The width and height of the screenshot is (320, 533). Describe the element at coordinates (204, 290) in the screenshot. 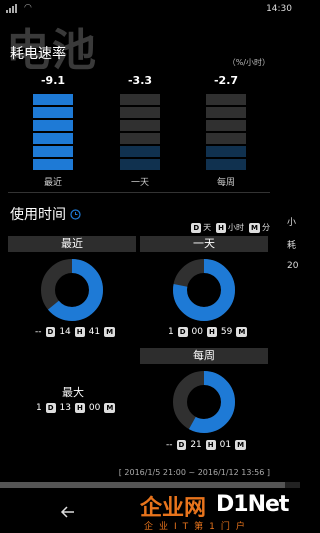

I see `day-usage-donut` at that location.